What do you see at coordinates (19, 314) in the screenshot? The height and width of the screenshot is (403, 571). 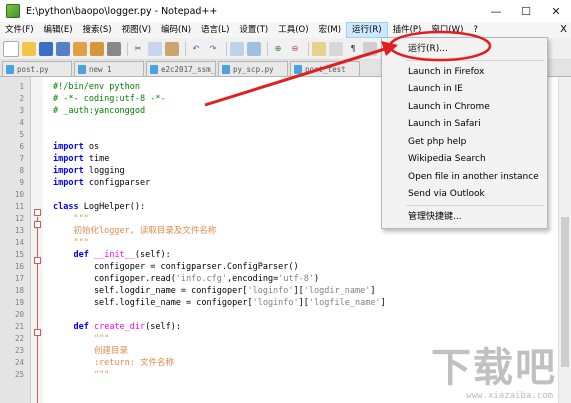 I see `line-number: 20` at bounding box center [19, 314].